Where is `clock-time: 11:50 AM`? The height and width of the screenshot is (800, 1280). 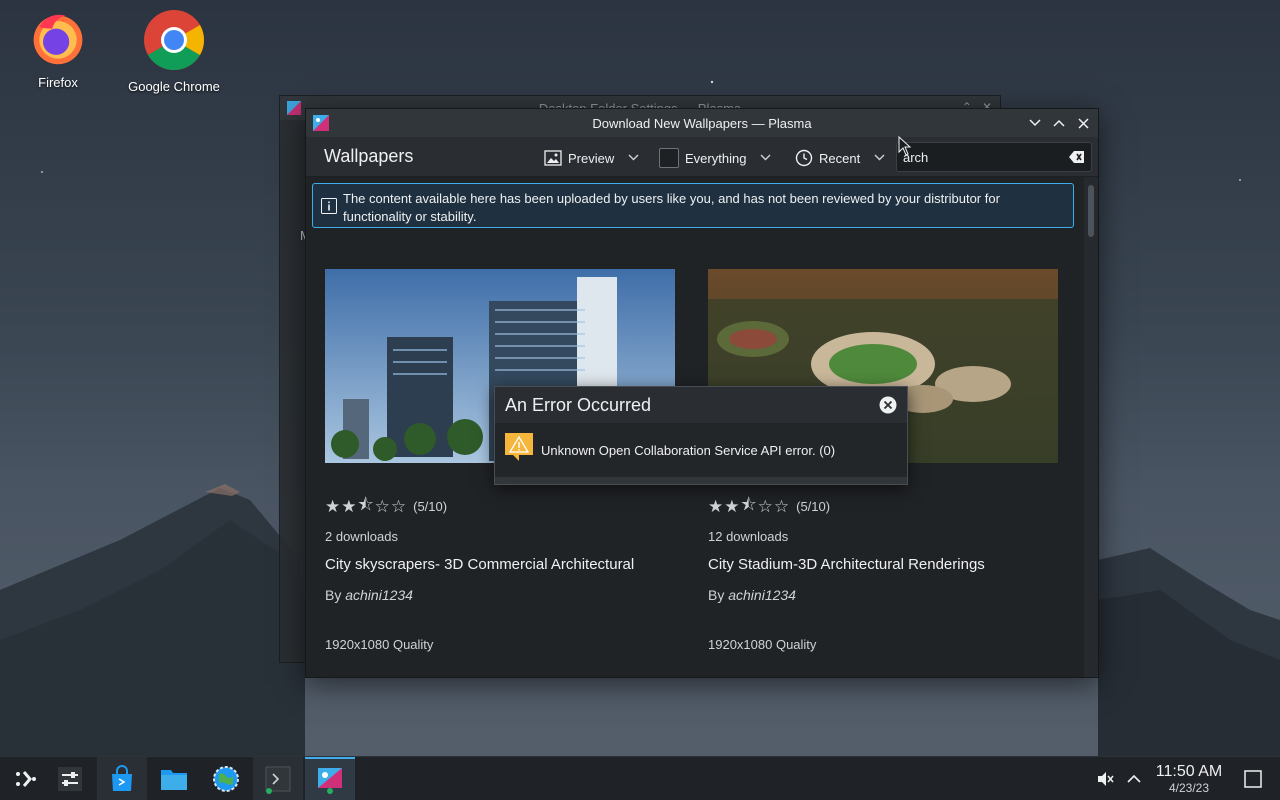
clock-time: 11:50 AM is located at coordinates (1189, 771).